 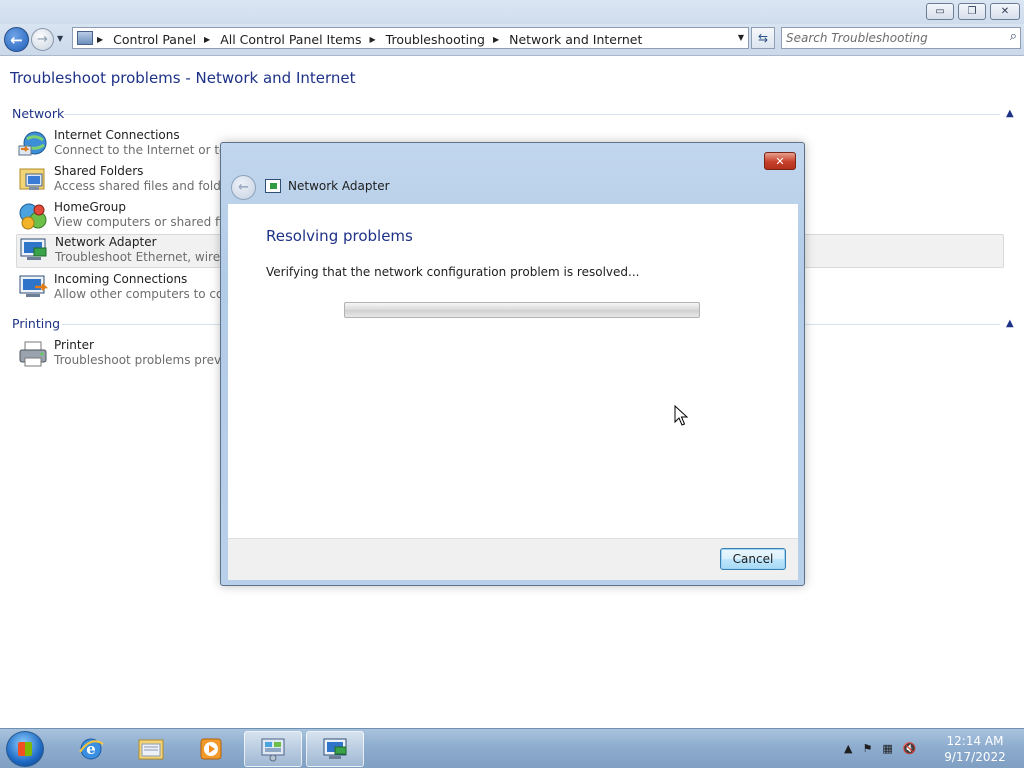 I want to click on dialog-title: Network Adapter, so click(x=339, y=186).